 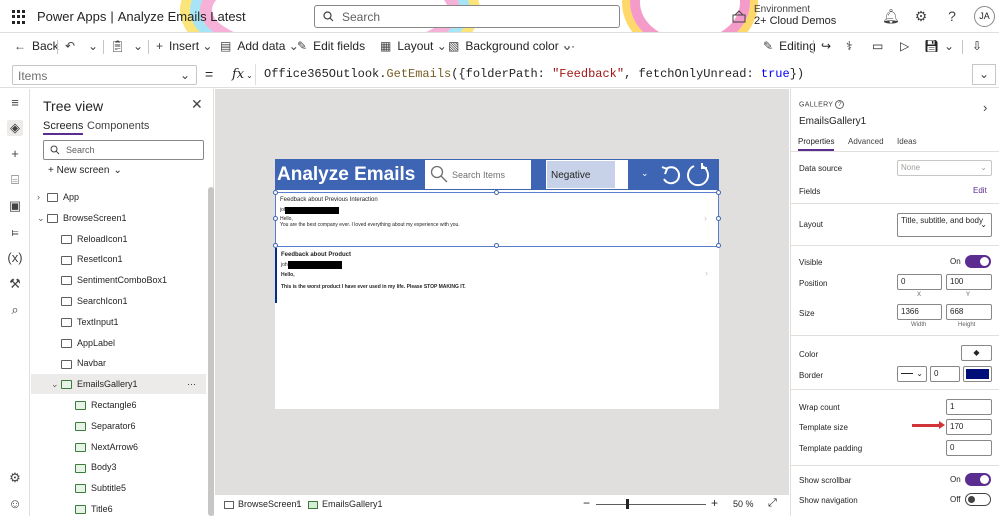 What do you see at coordinates (840, 104) in the screenshot?
I see `help-icon: ?` at bounding box center [840, 104].